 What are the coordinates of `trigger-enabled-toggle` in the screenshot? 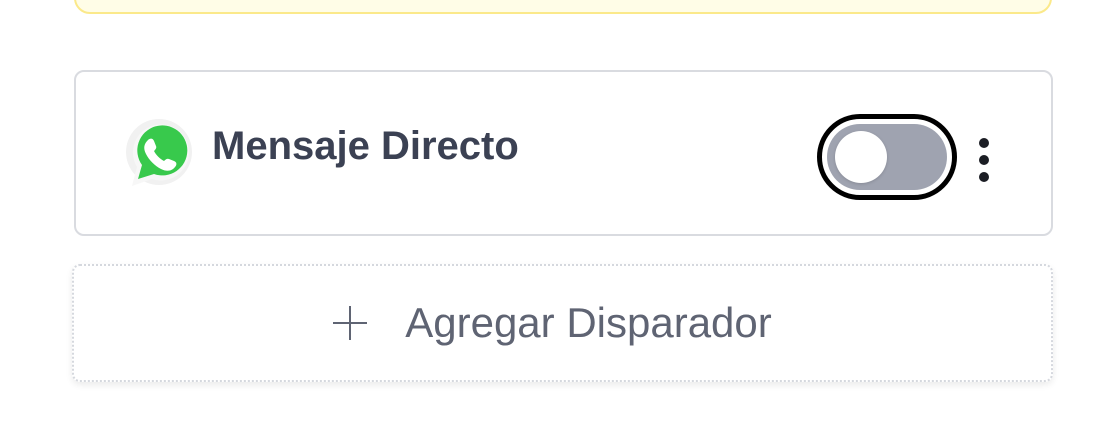 It's located at (887, 157).